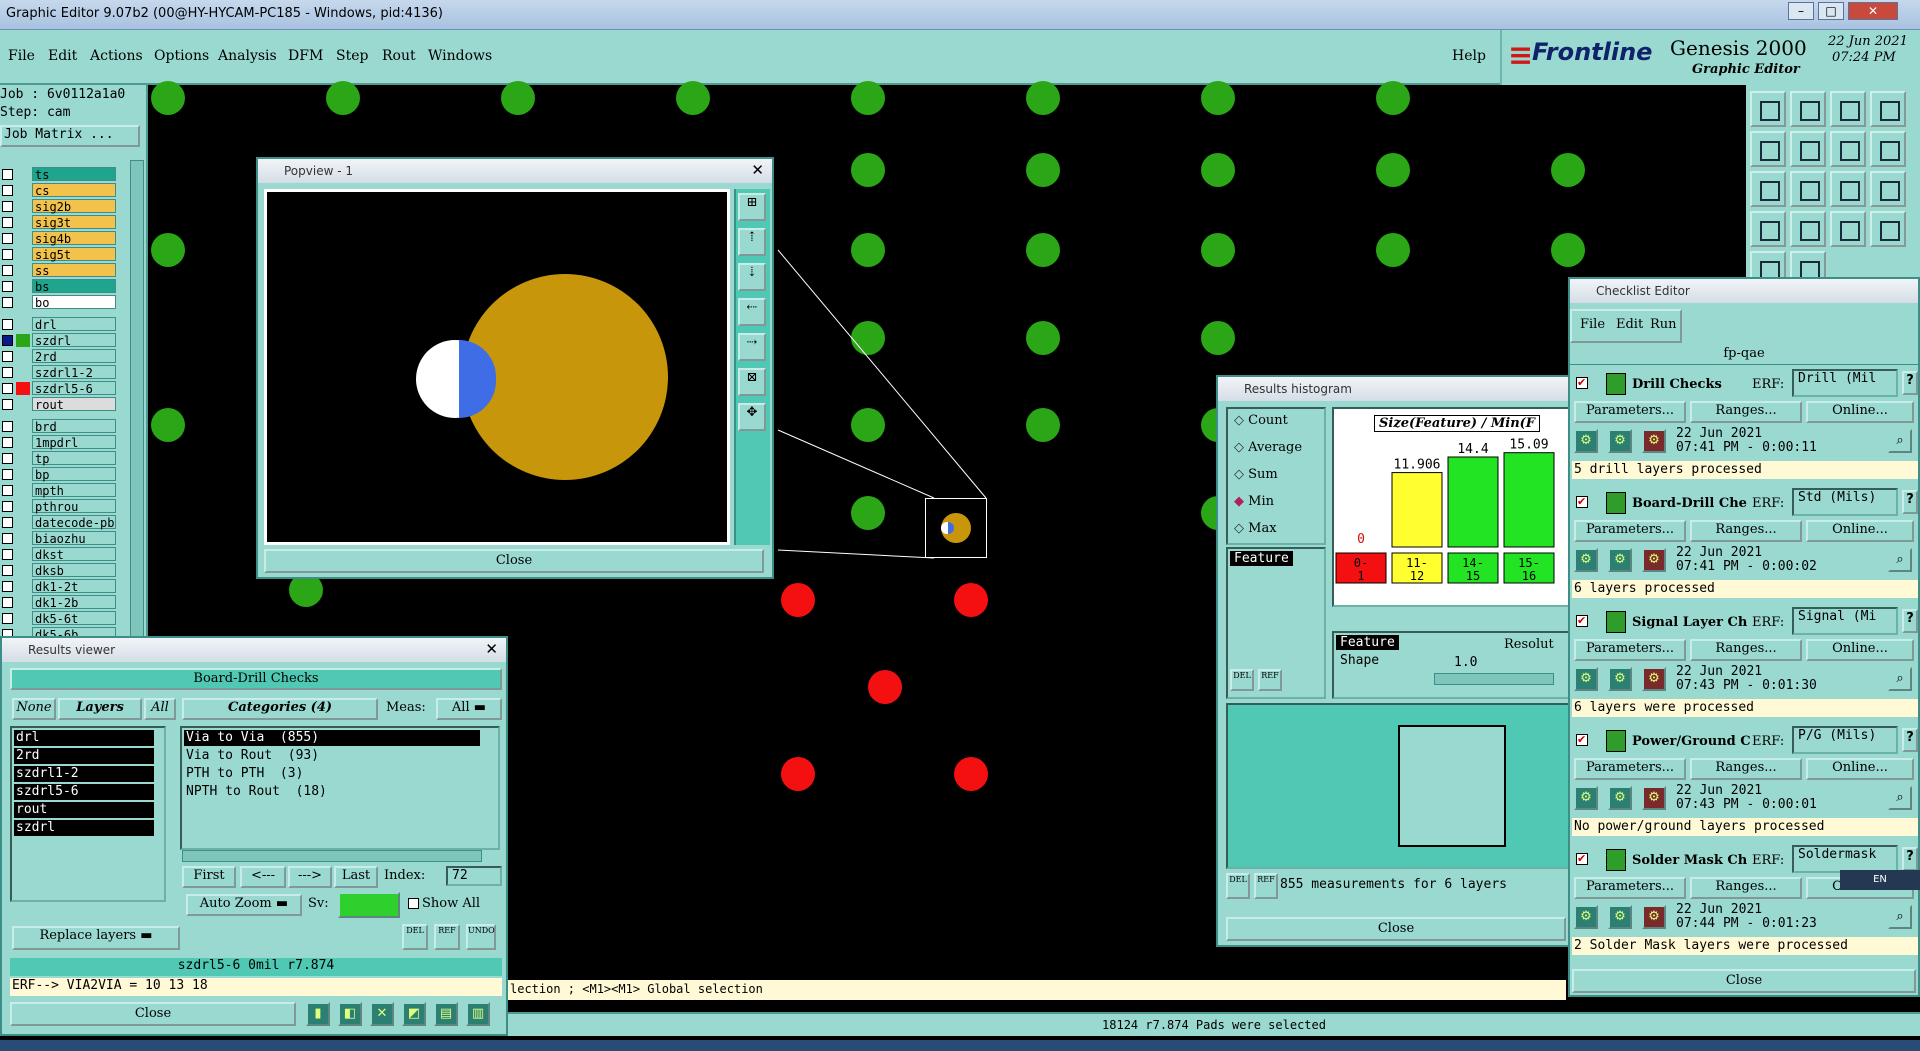 This screenshot has height=1051, width=1920. Describe the element at coordinates (74, 586) in the screenshot. I see `layer-name: dk1-2t` at that location.